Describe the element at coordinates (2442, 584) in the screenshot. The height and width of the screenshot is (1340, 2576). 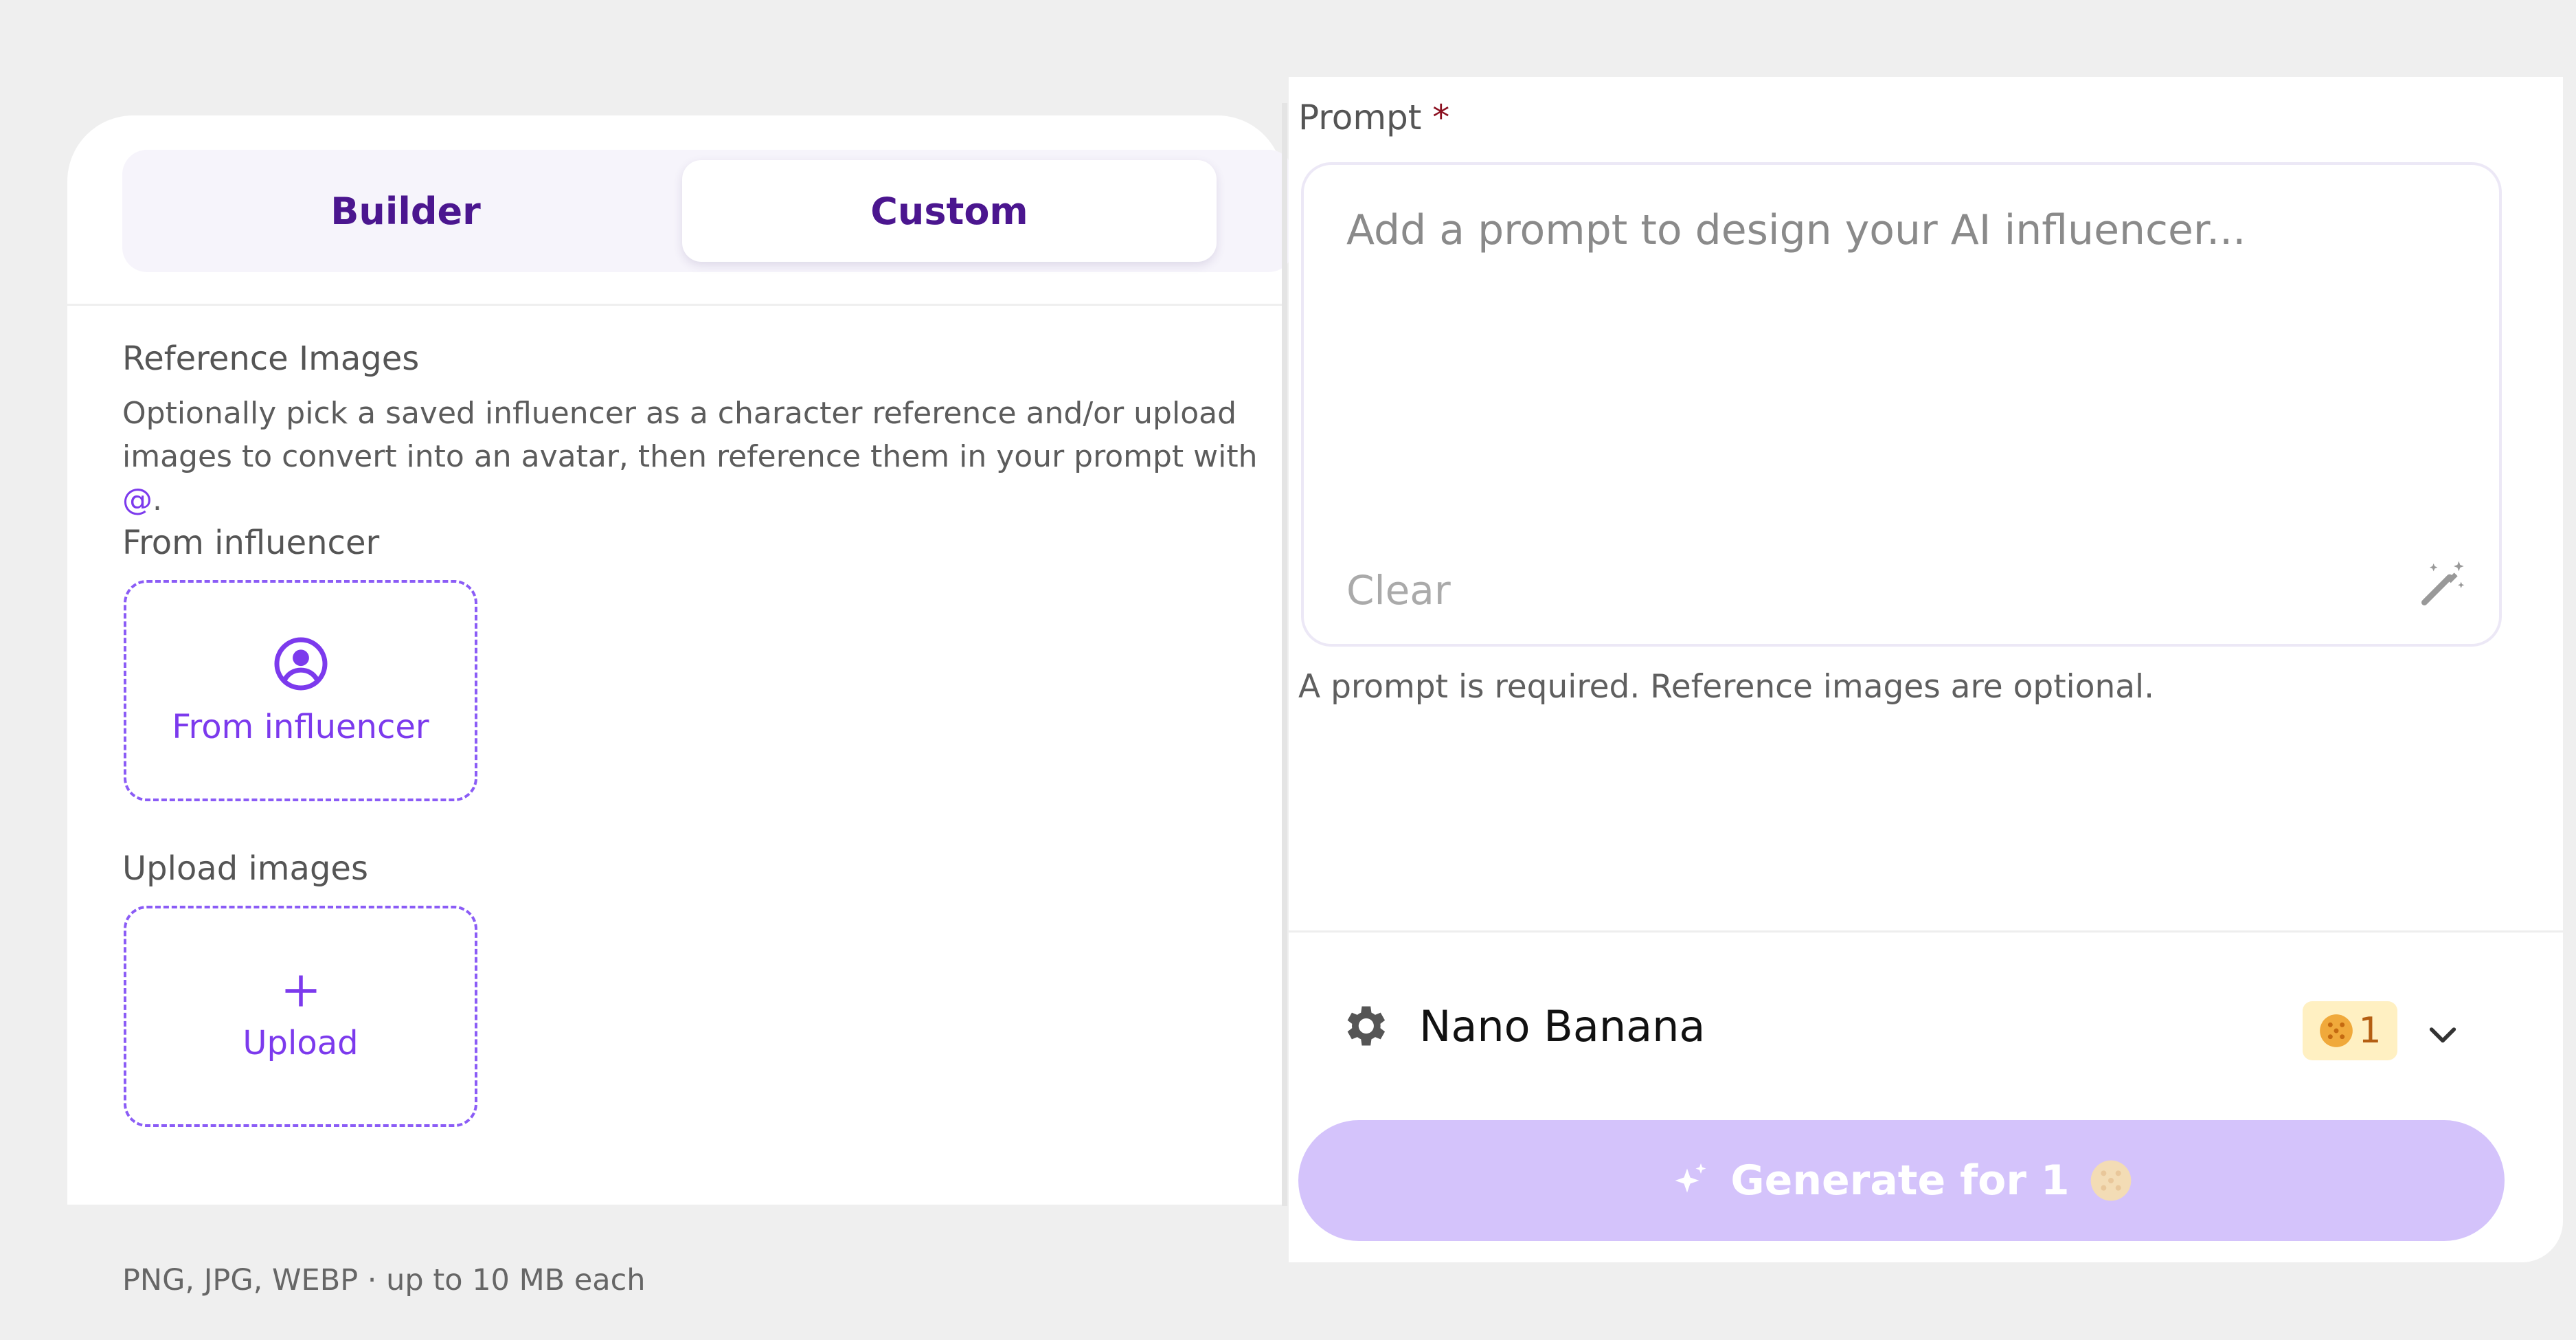
I see `magic-wand-icon` at that location.